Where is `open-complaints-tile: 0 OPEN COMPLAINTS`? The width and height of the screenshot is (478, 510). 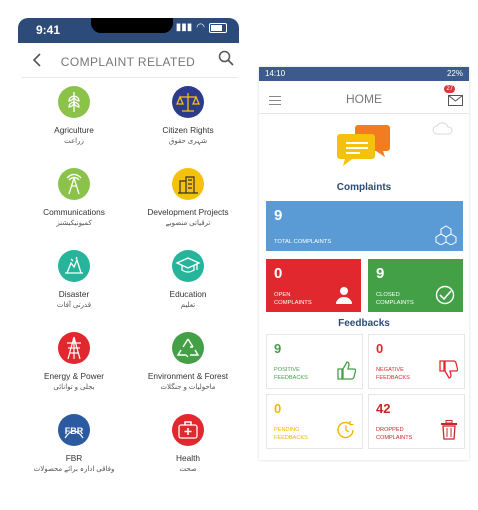 open-complaints-tile: 0 OPEN COMPLAINTS is located at coordinates (313, 285).